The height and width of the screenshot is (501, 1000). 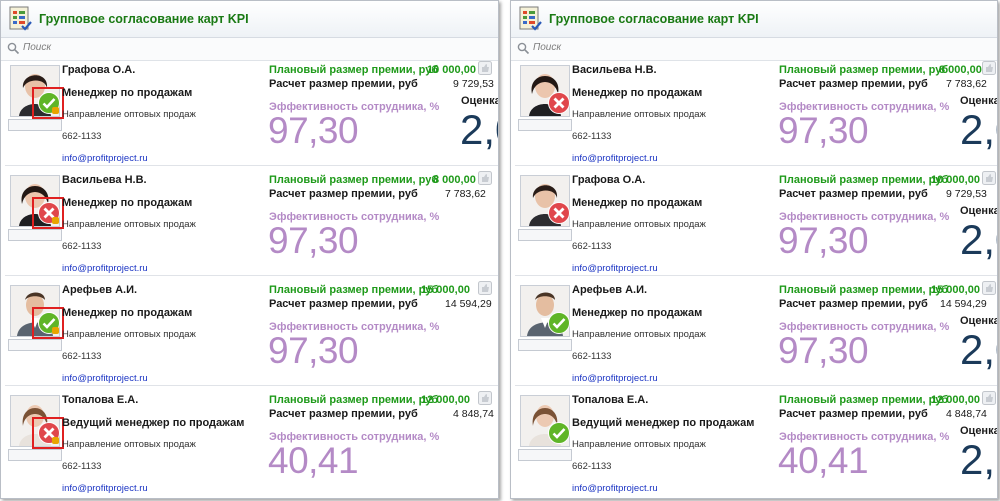 What do you see at coordinates (960, 70) in the screenshot?
I see `plan-bonus-value: 8 000,00` at bounding box center [960, 70].